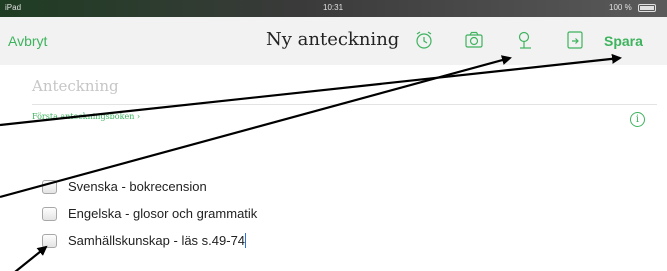 Image resolution: width=667 pixels, height=271 pixels. I want to click on checklist-item-label: Svenska - bokrecension, so click(137, 186).